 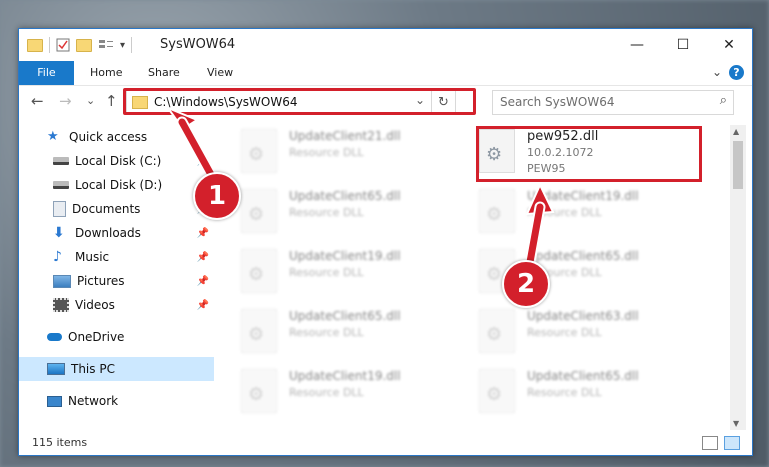 I want to click on arrow-1-shaft, so click(x=198, y=151).